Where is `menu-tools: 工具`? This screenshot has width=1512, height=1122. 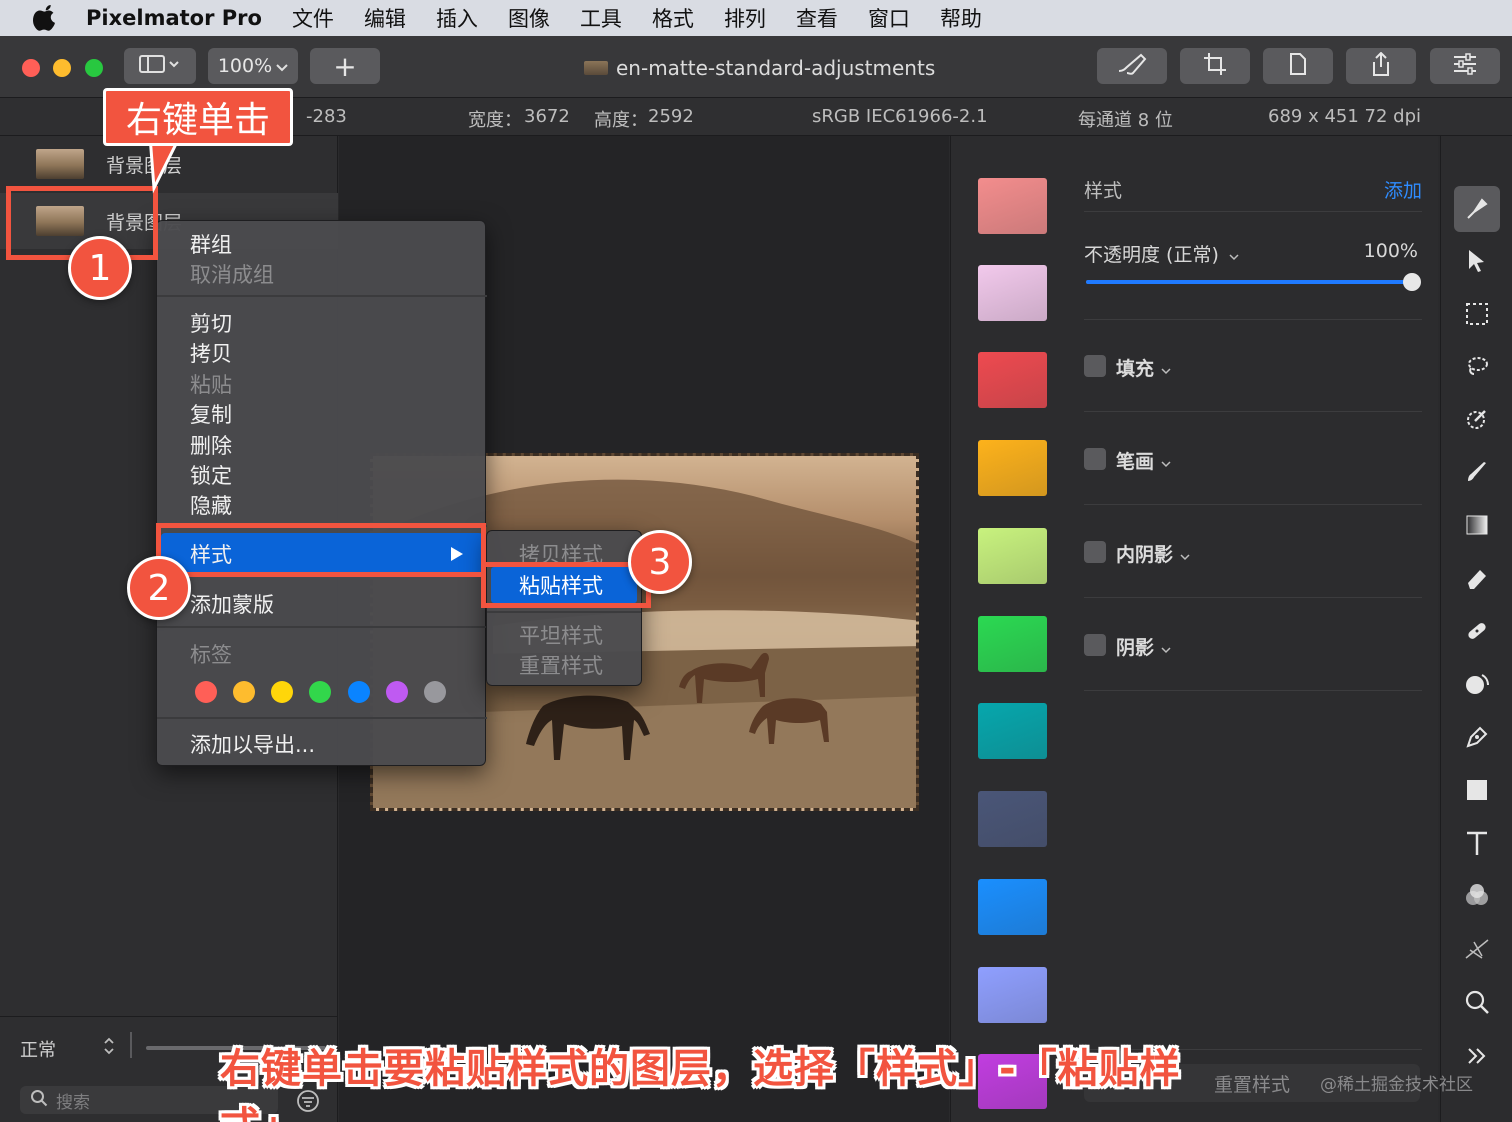 menu-tools: 工具 is located at coordinates (601, 18).